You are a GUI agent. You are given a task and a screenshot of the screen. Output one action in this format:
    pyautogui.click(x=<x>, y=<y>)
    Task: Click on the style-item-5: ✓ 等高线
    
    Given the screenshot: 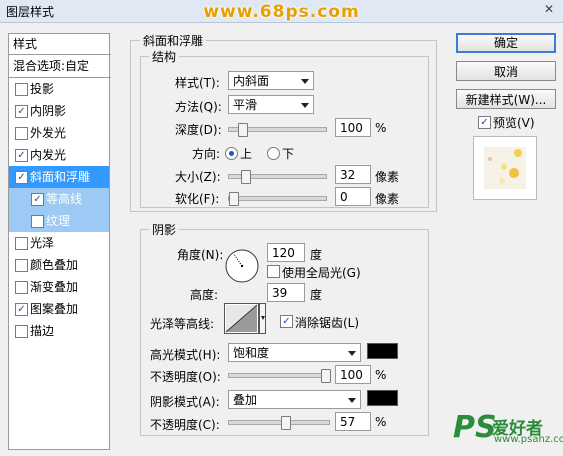 What is the action you would take?
    pyautogui.click(x=59, y=199)
    